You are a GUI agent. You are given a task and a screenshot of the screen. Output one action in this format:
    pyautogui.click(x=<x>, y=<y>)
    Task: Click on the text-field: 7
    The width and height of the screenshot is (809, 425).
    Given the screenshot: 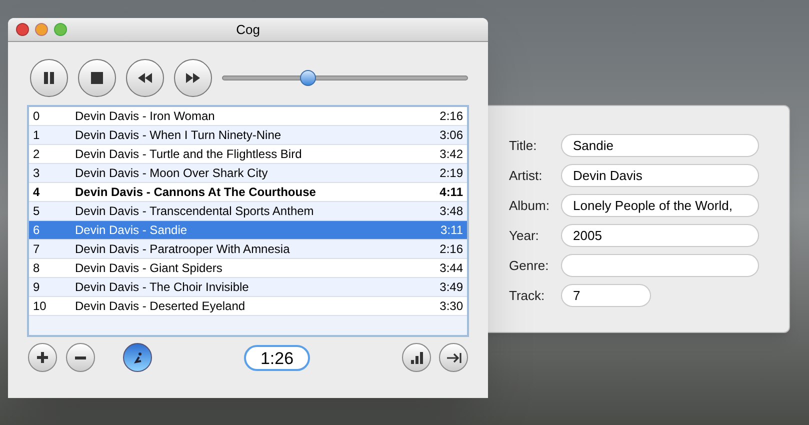 What is the action you would take?
    pyautogui.click(x=606, y=295)
    